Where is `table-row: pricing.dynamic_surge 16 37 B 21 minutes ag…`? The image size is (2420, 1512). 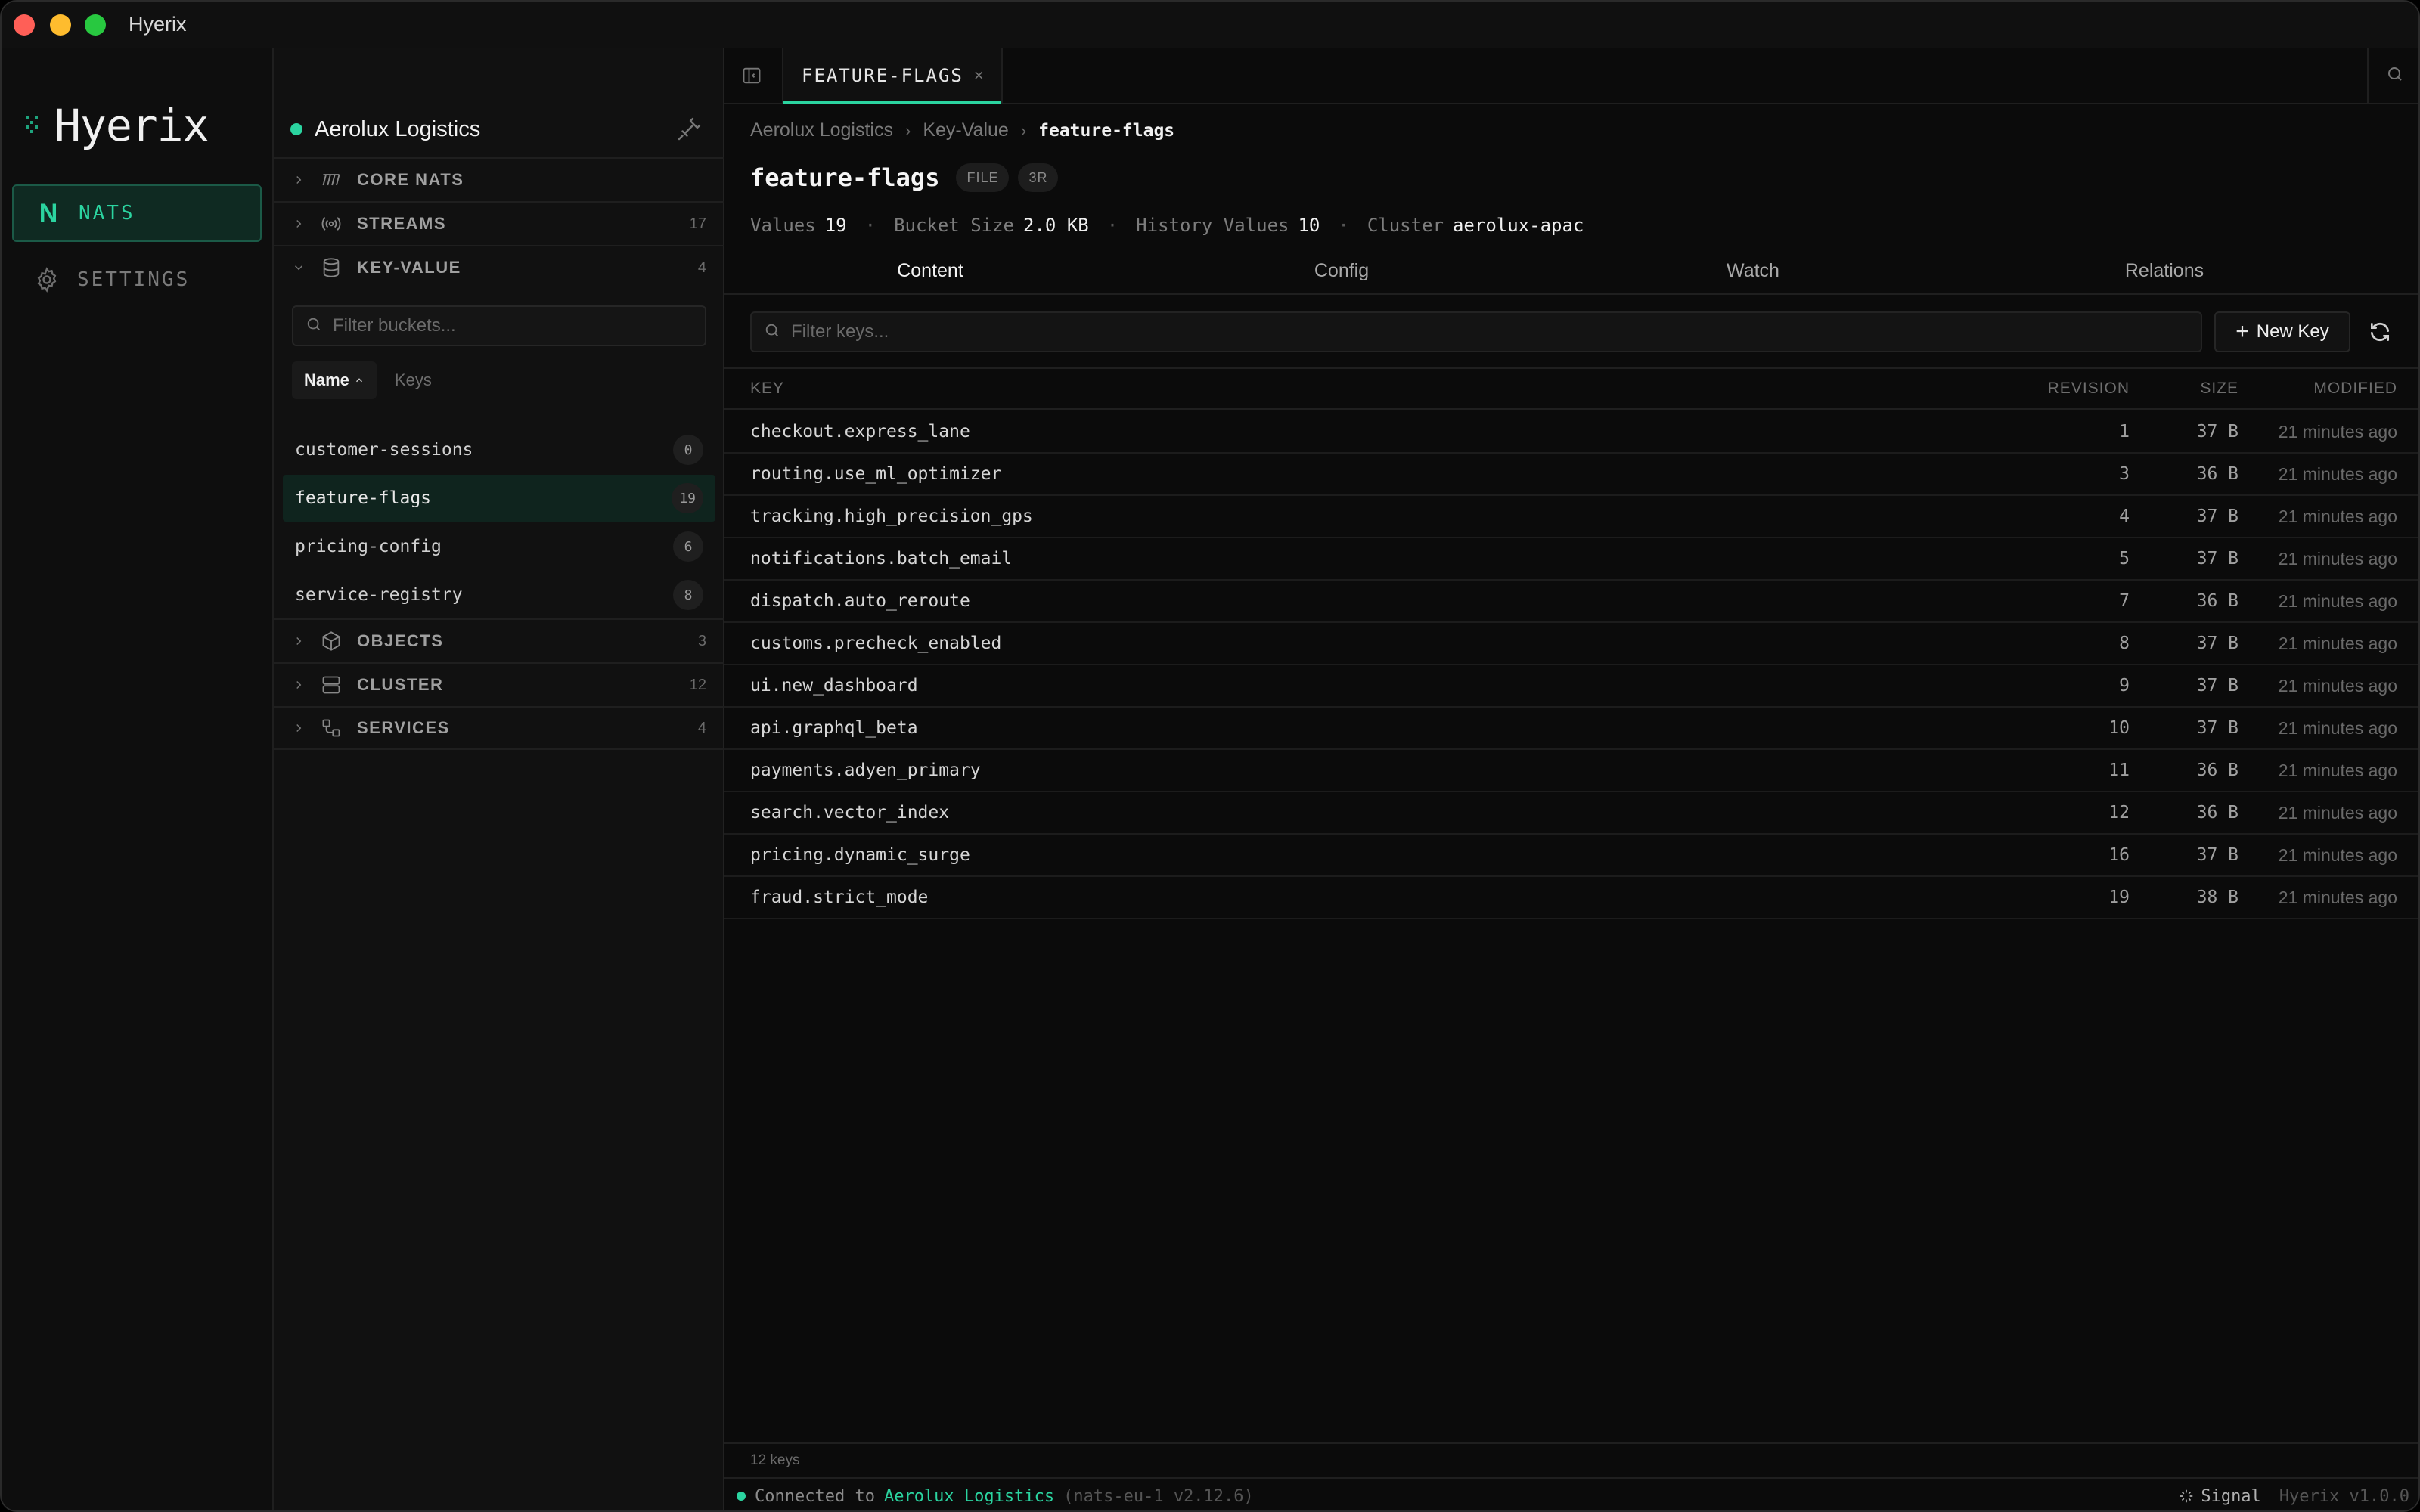
table-row: pricing.dynamic_surge 16 37 B 21 minutes ag… is located at coordinates (1571, 856).